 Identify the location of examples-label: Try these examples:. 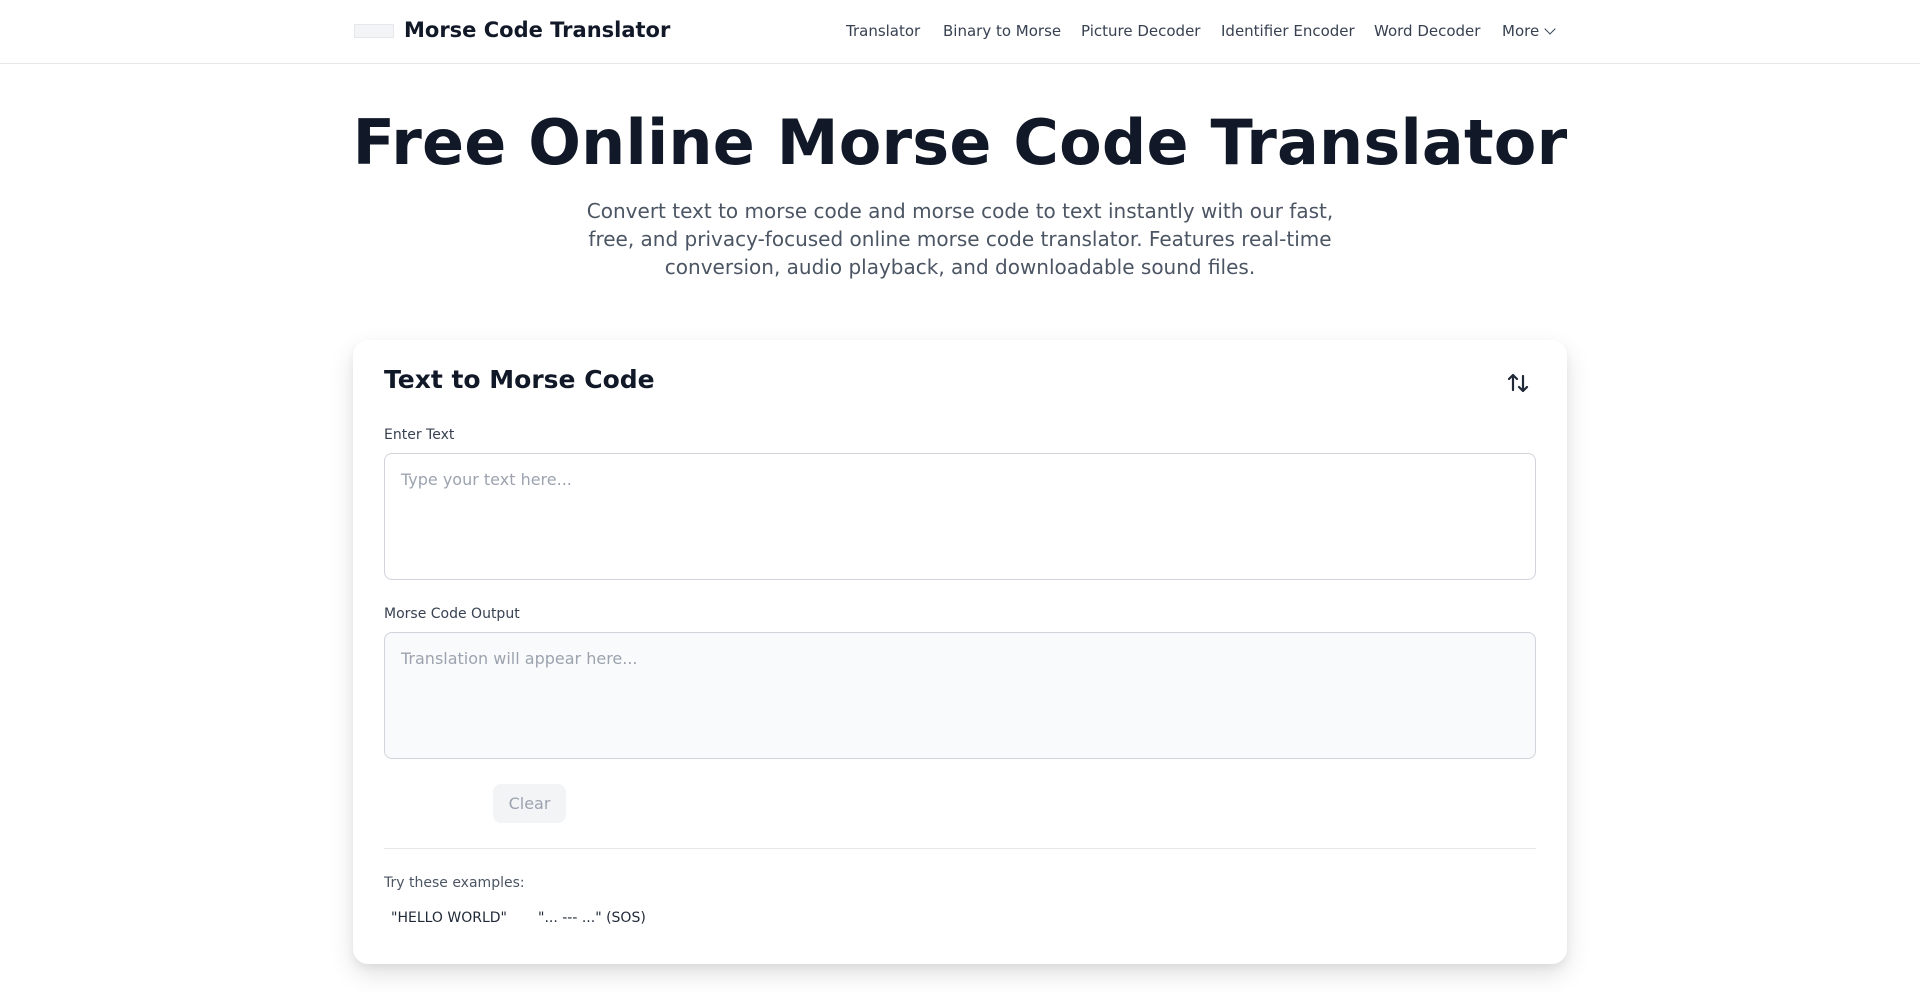
(454, 883).